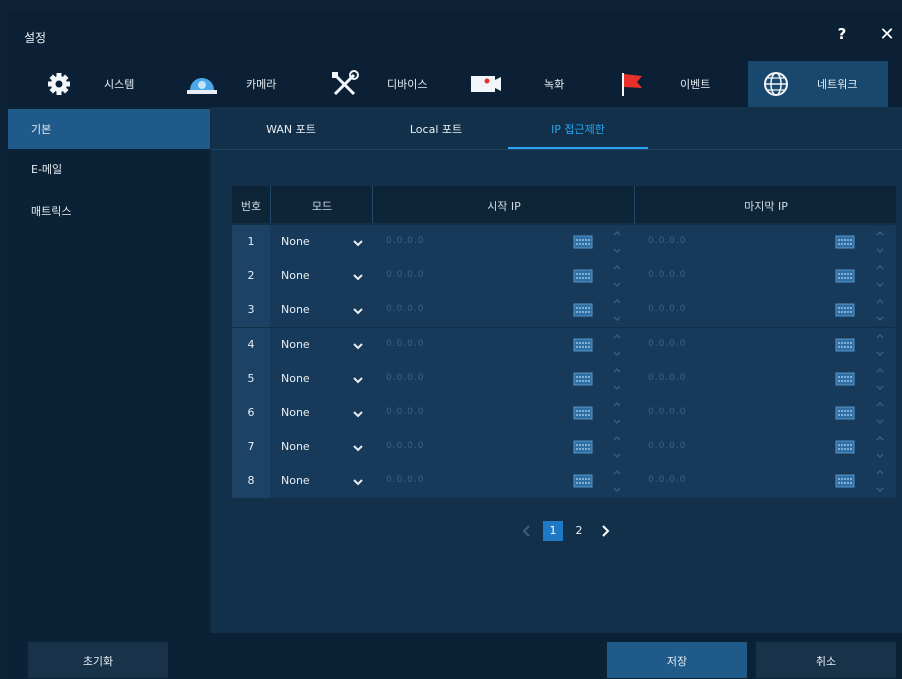  What do you see at coordinates (251, 344) in the screenshot?
I see `row-number: 4` at bounding box center [251, 344].